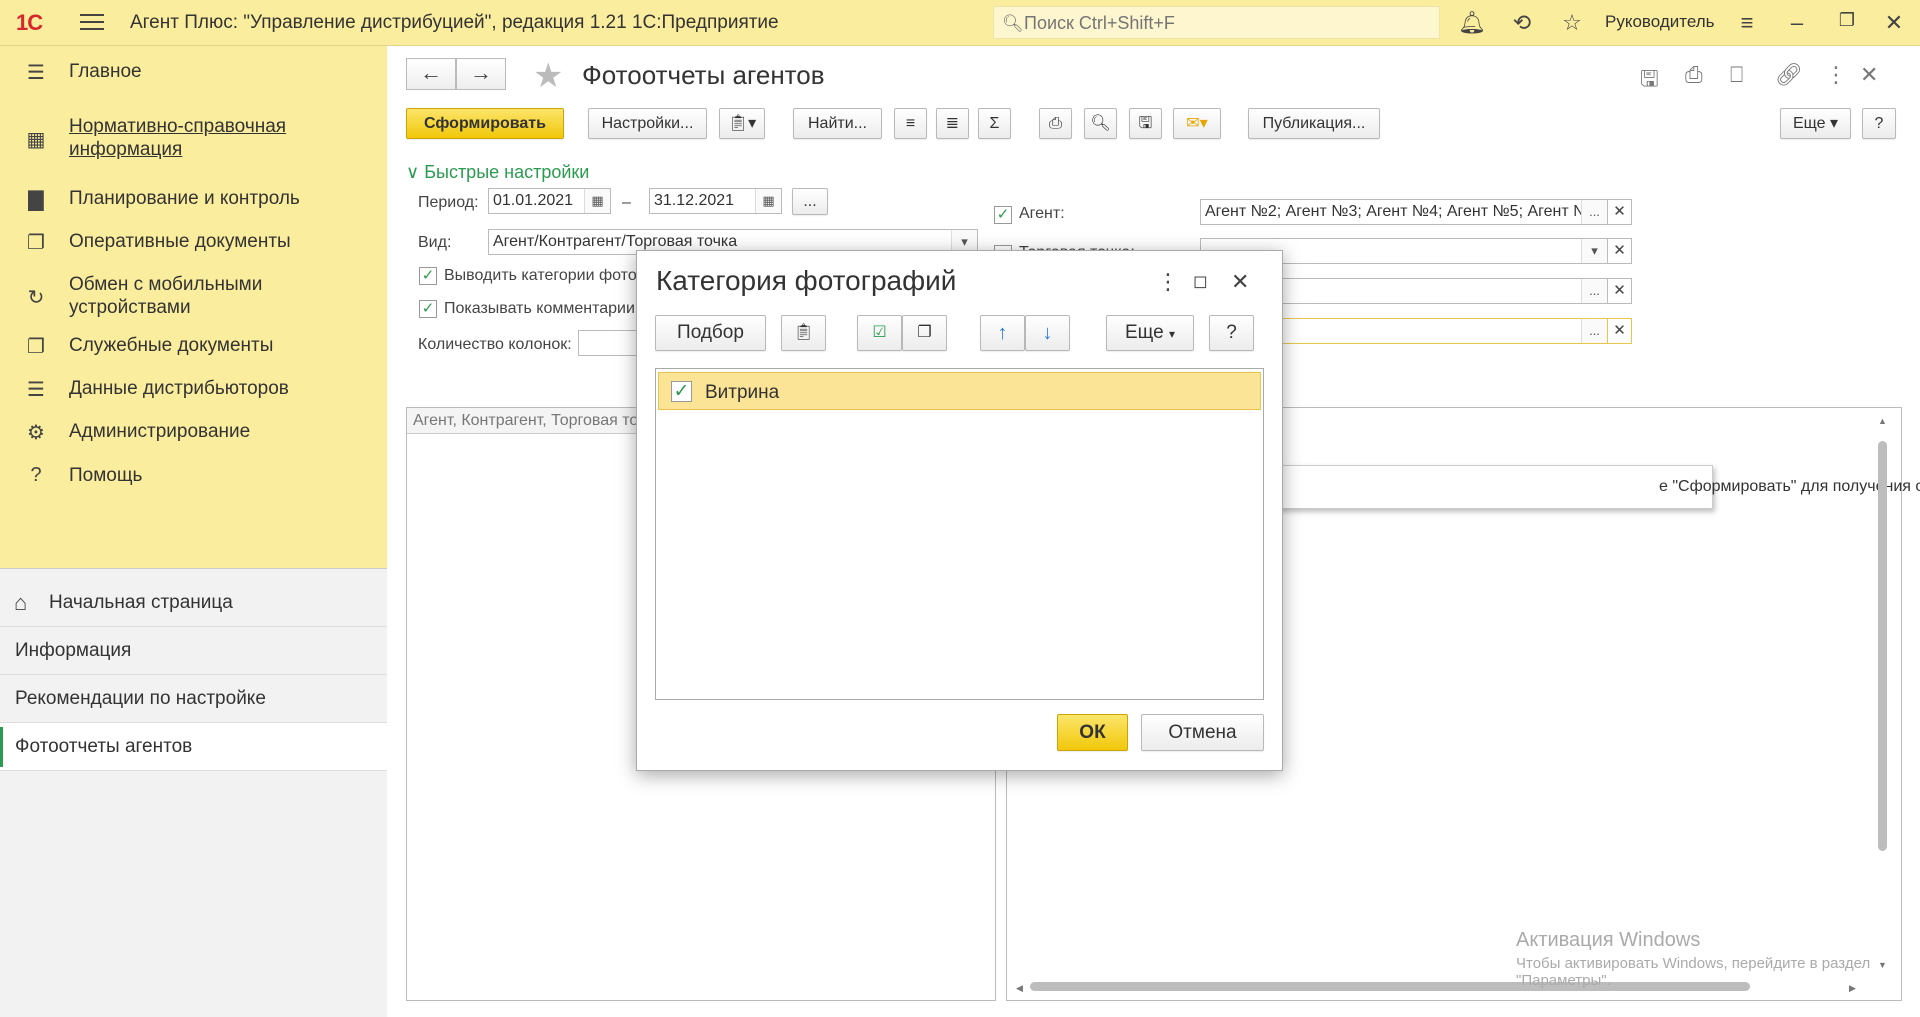 Image resolution: width=1920 pixels, height=1017 pixels. I want to click on more-label: Еще, so click(1809, 123).